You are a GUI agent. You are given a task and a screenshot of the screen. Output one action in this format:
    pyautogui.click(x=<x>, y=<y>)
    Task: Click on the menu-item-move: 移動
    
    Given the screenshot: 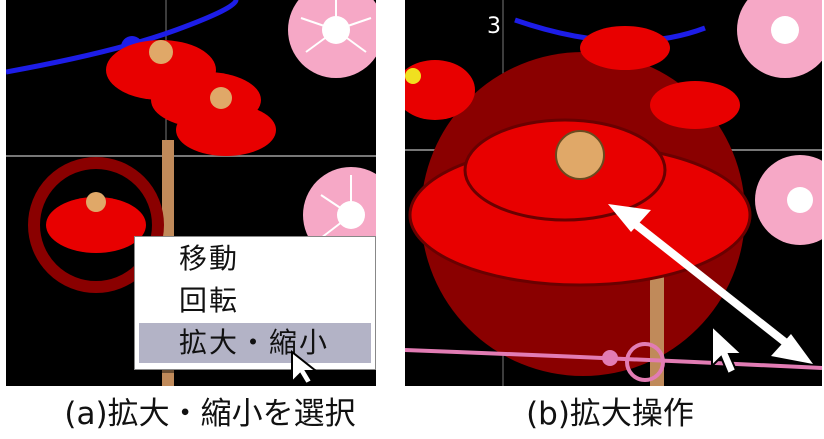 What is the action you would take?
    pyautogui.click(x=255, y=259)
    